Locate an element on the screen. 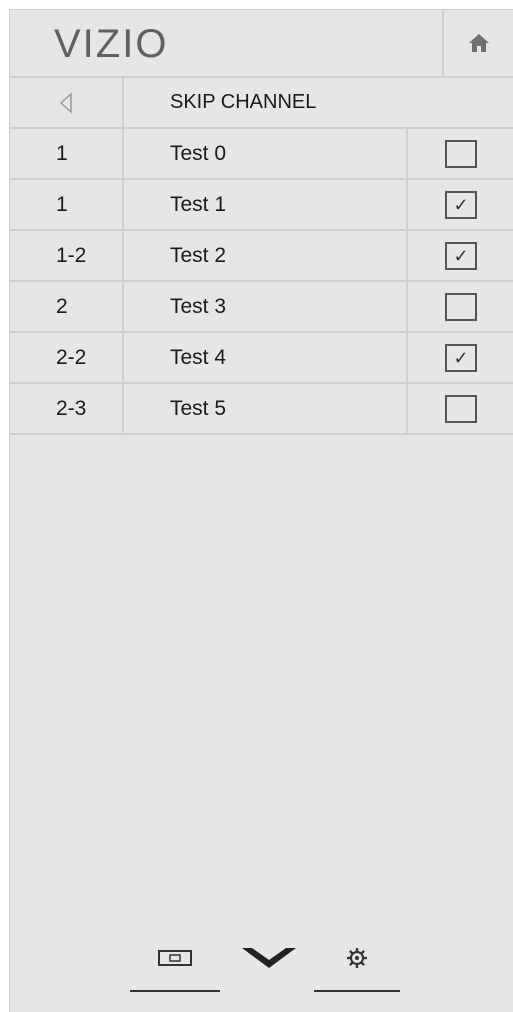 This screenshot has height=1012, width=513. settings-button is located at coordinates (357, 958).